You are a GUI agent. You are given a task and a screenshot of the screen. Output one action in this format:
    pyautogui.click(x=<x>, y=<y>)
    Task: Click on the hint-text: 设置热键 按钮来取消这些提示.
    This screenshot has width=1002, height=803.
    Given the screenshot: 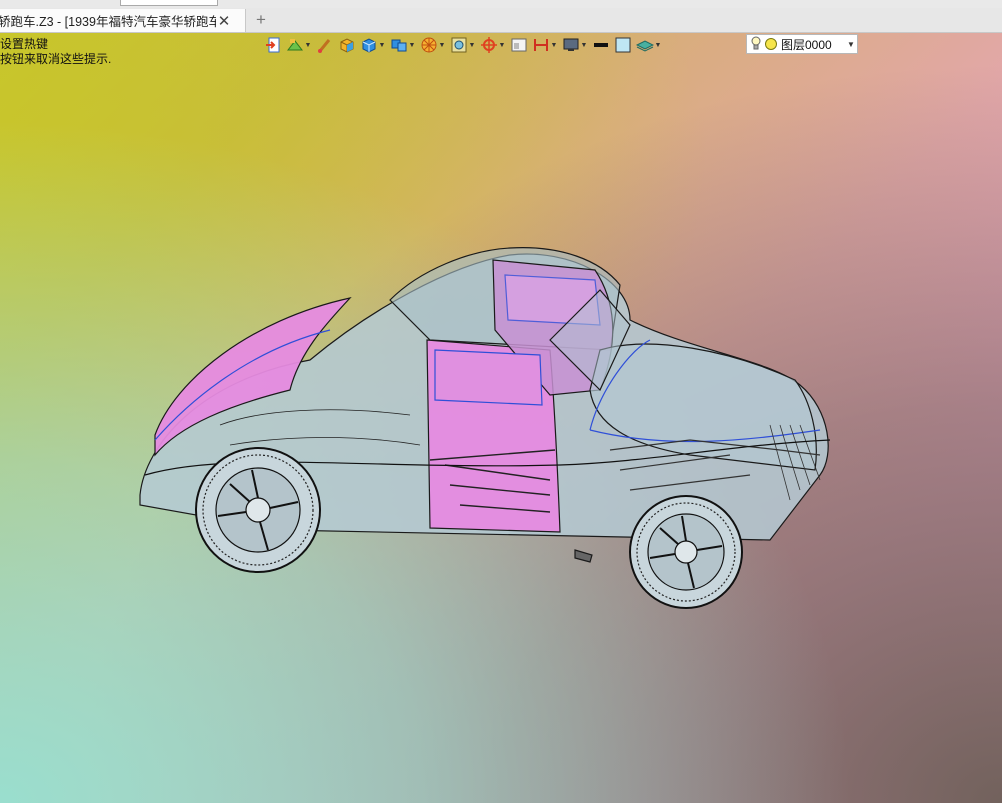 What is the action you would take?
    pyautogui.click(x=55, y=52)
    